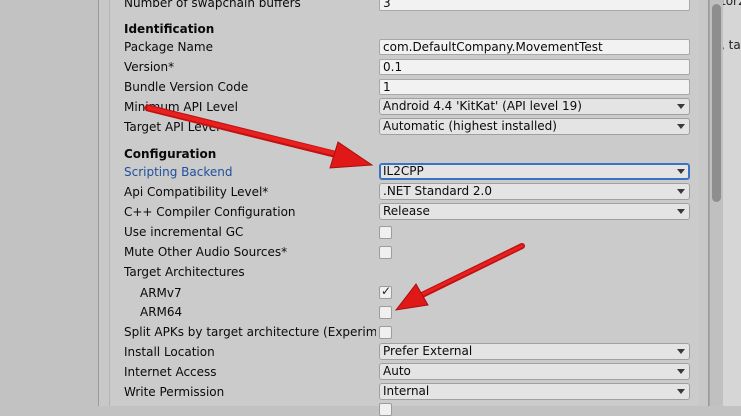  What do you see at coordinates (210, 212) in the screenshot?
I see `cpp-compiler-label: C++ Compiler Configuration` at bounding box center [210, 212].